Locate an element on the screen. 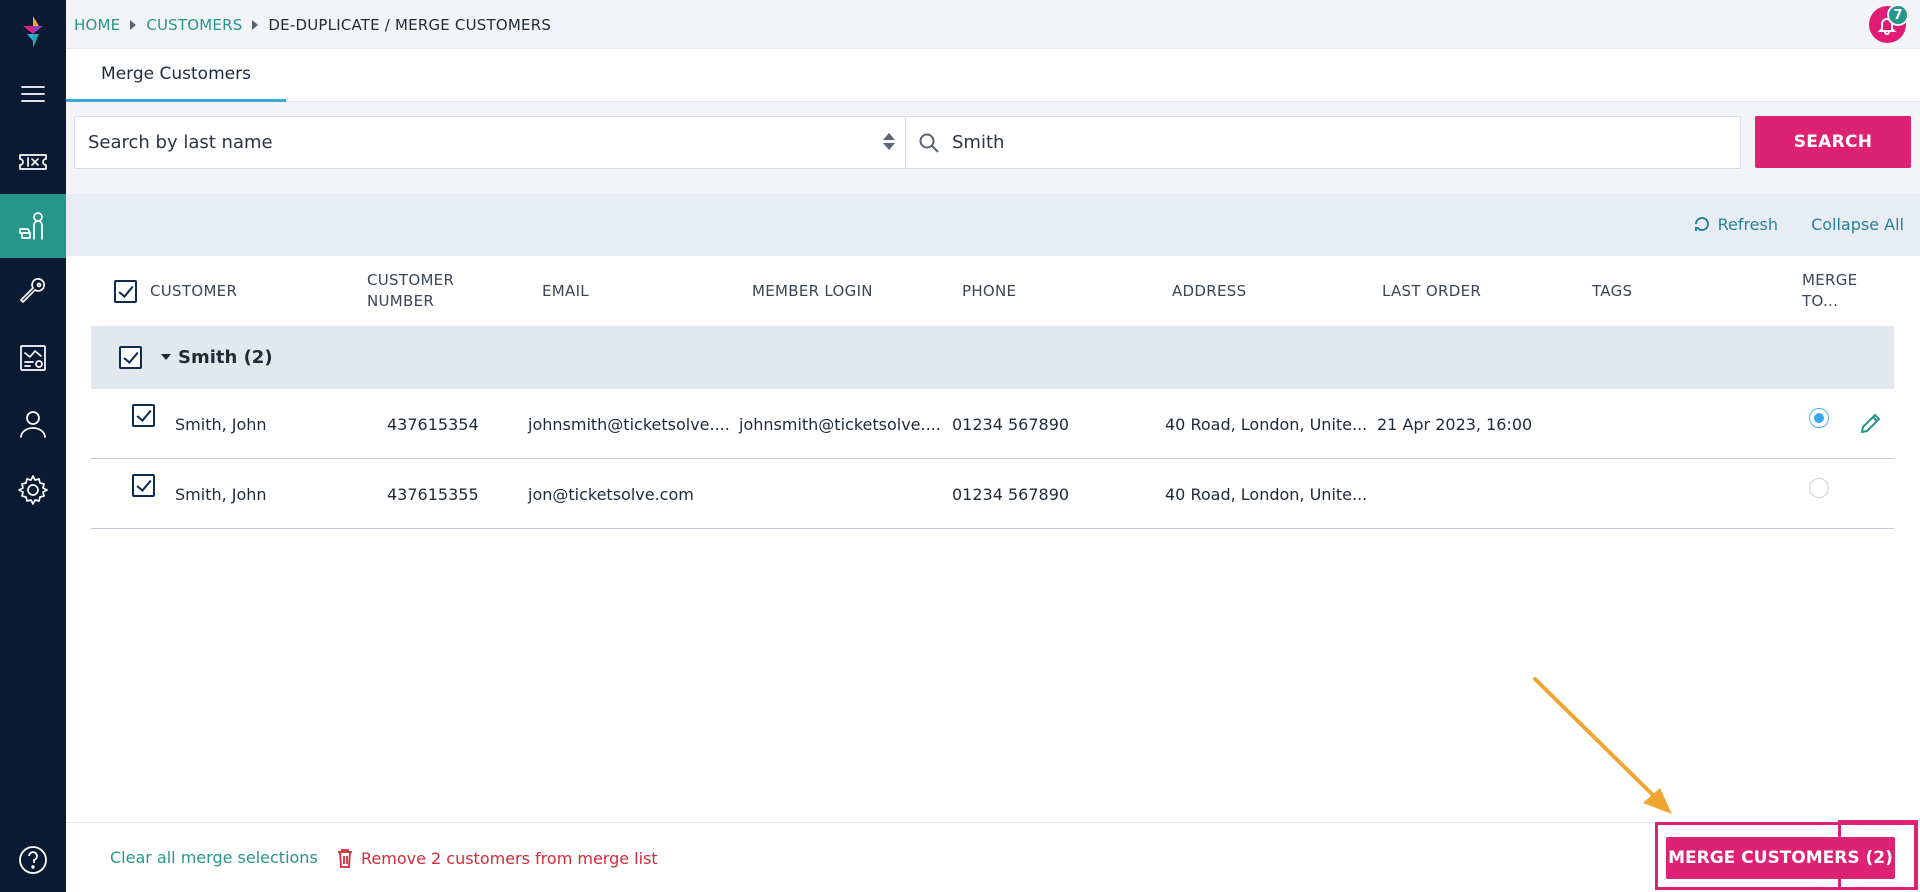  header-customer-number: CUSTOMER NUMBER is located at coordinates (410, 291).